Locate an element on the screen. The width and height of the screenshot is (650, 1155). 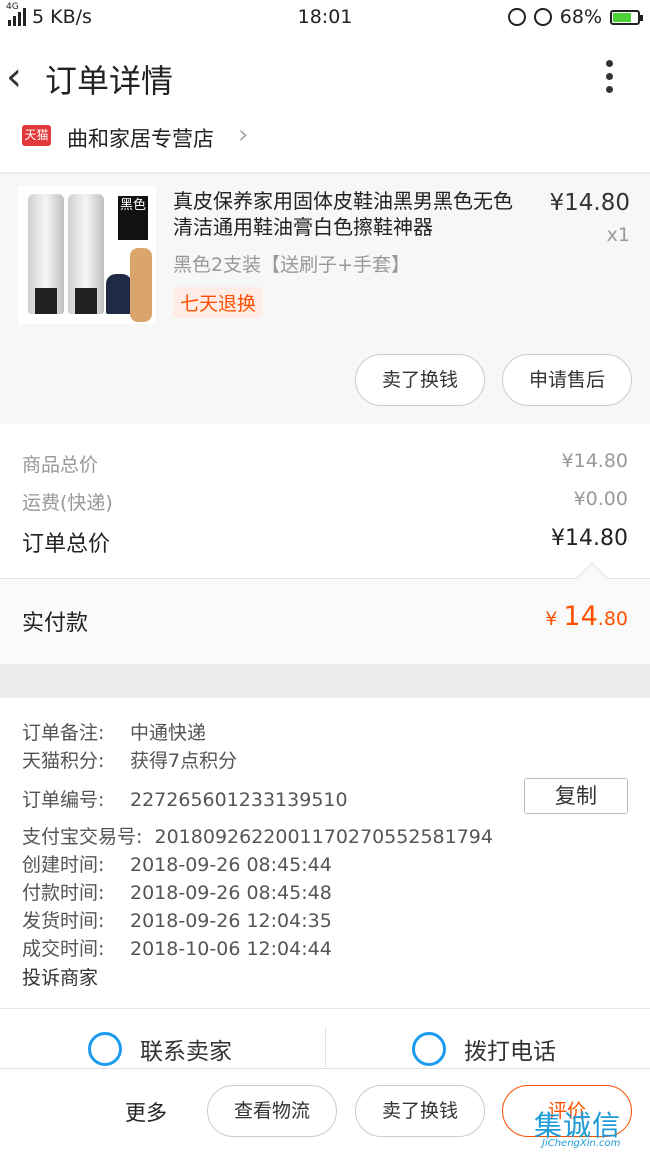
site-watermark: 集诚信 JiChengXin.com is located at coordinates (592, 1127).